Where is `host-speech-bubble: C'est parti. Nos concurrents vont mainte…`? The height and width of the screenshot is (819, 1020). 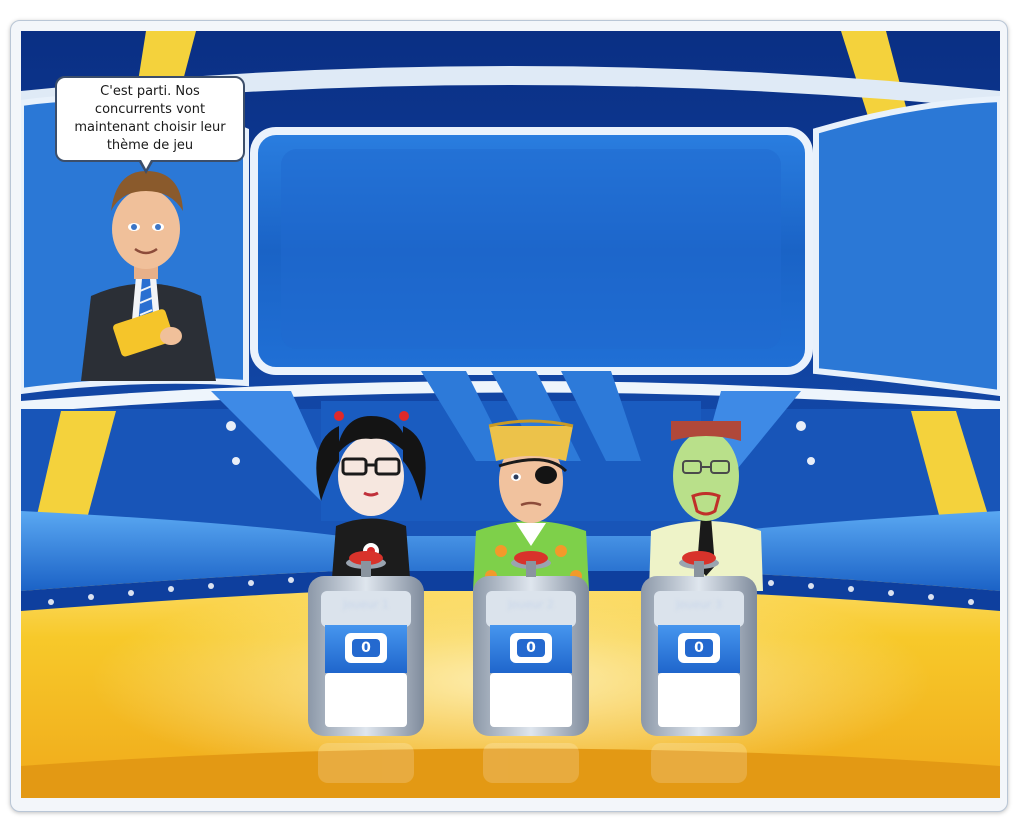
host-speech-bubble: C'est parti. Nos concurrents vont mainte… is located at coordinates (150, 119).